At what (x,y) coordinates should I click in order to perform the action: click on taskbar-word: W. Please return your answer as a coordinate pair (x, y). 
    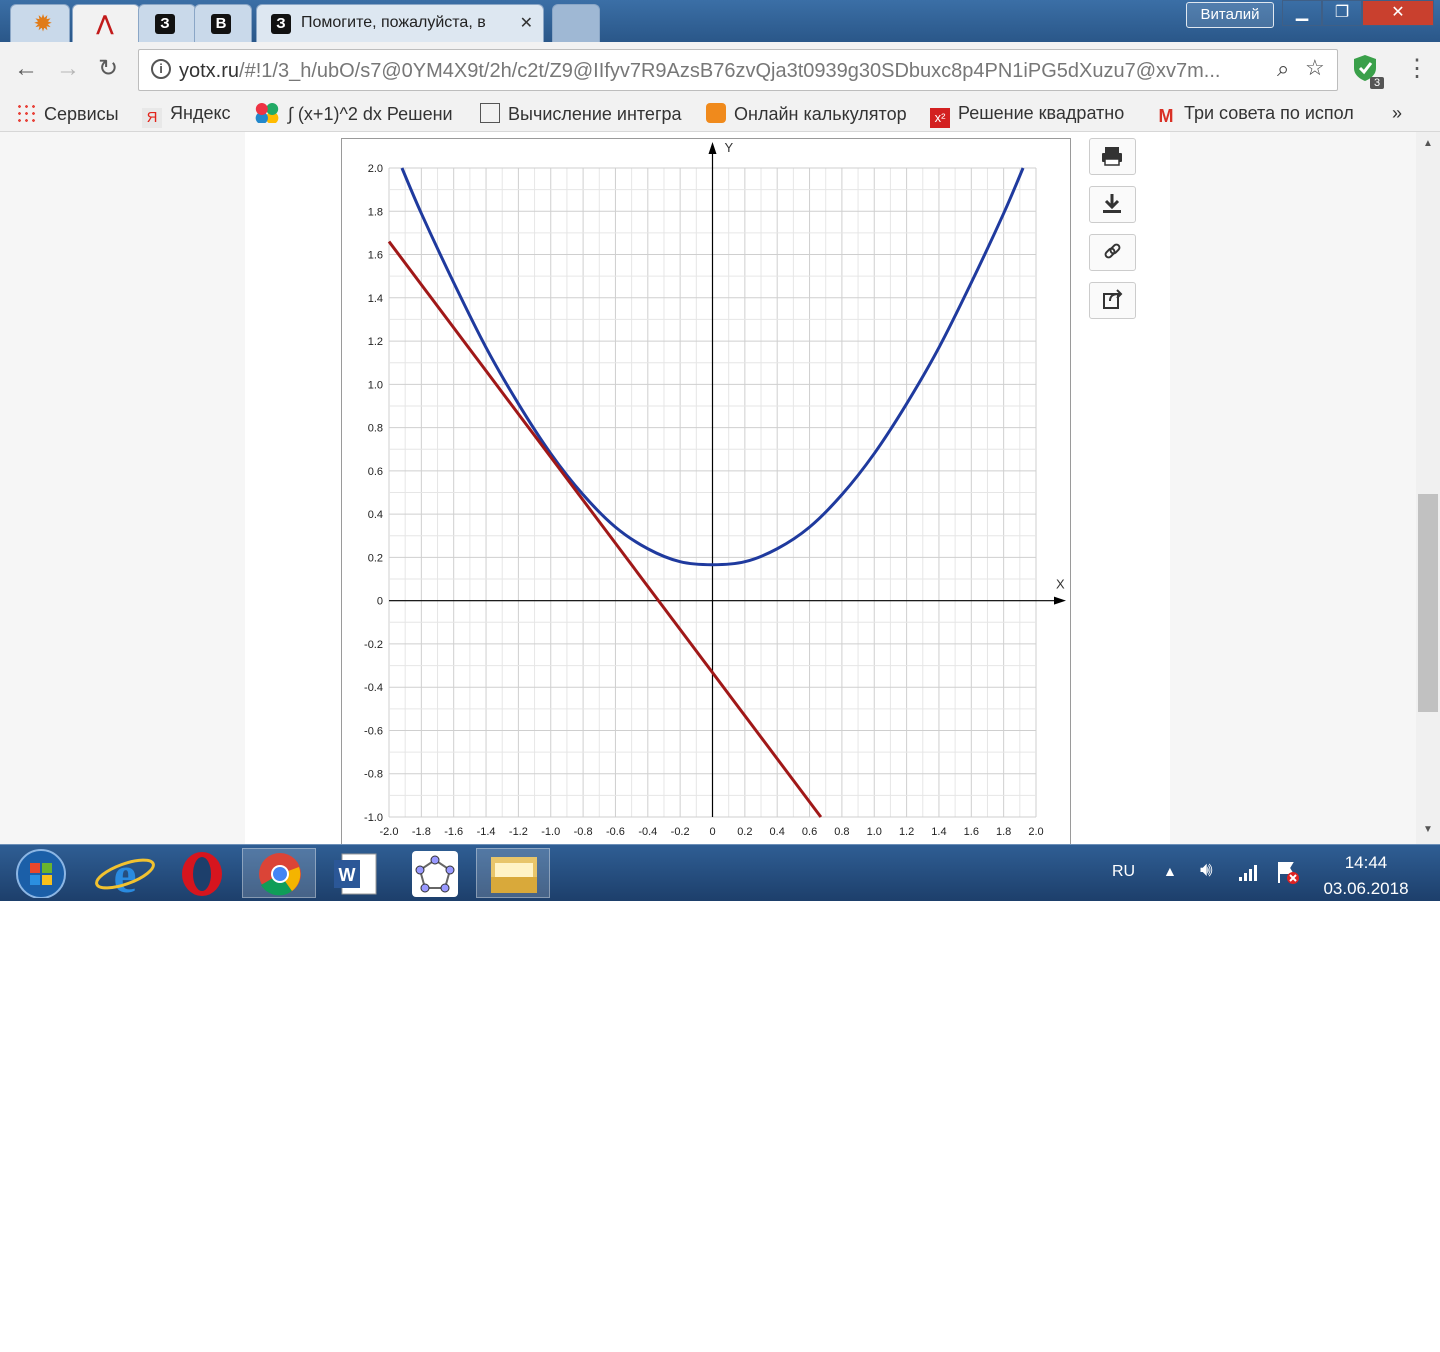
    Looking at the image, I should click on (357, 873).